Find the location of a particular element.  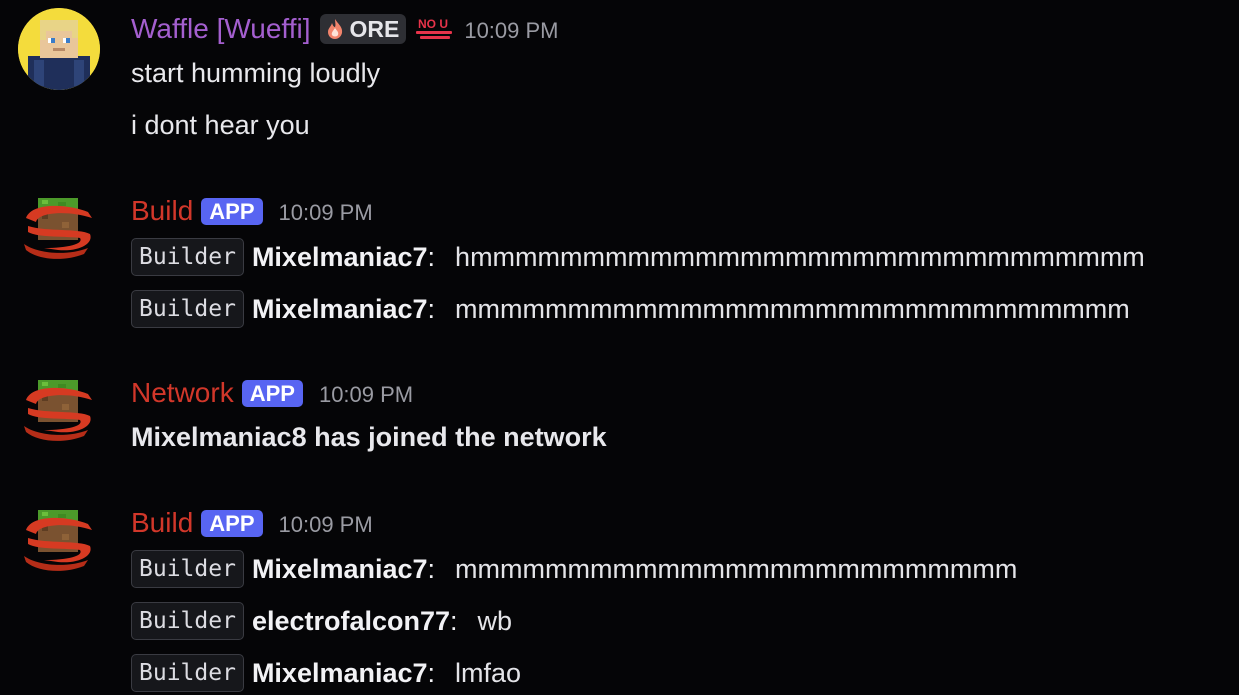

svg-text: NO U is located at coordinates (433, 24).